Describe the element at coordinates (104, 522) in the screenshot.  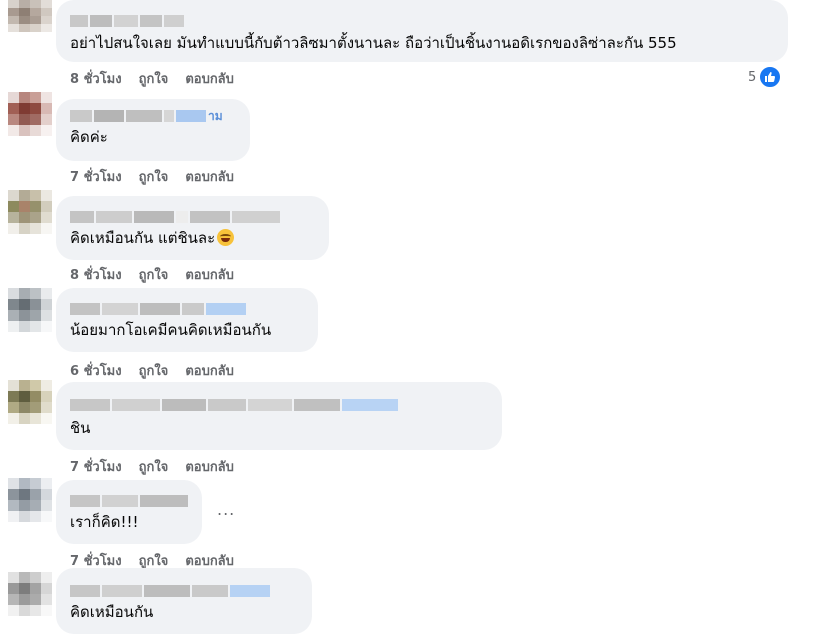
I see `comment-text: เราก็คิด!!!` at that location.